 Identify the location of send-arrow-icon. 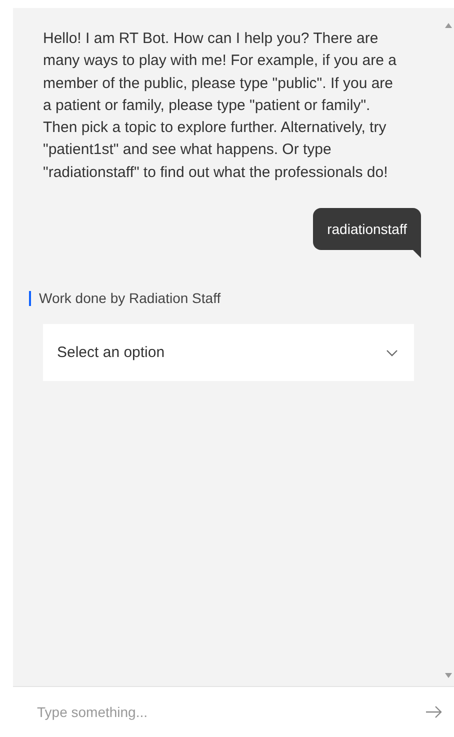
(434, 712).